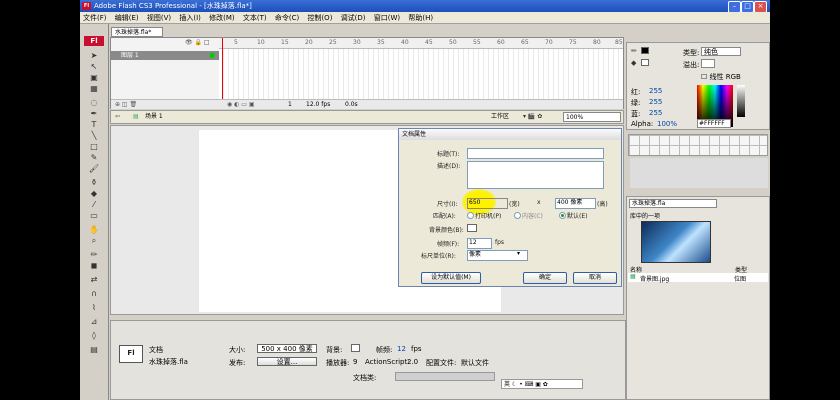 This screenshot has width=840, height=400. Describe the element at coordinates (94, 335) in the screenshot. I see `option-icon: ◊` at that location.